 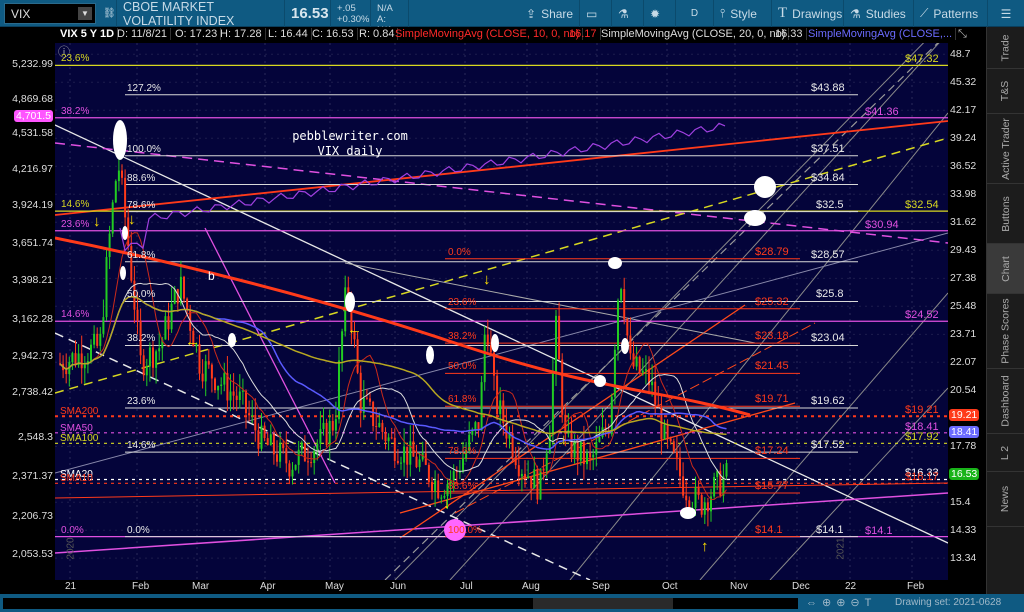 I want to click on chevron-down-icon: ▼, so click(x=85, y=13).